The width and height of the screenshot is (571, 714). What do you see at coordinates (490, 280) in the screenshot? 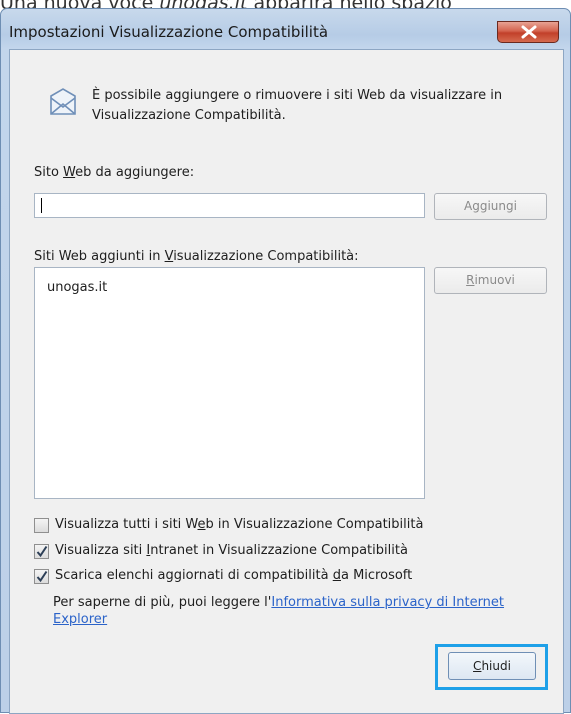
I see `remove-button: Rimuovi` at bounding box center [490, 280].